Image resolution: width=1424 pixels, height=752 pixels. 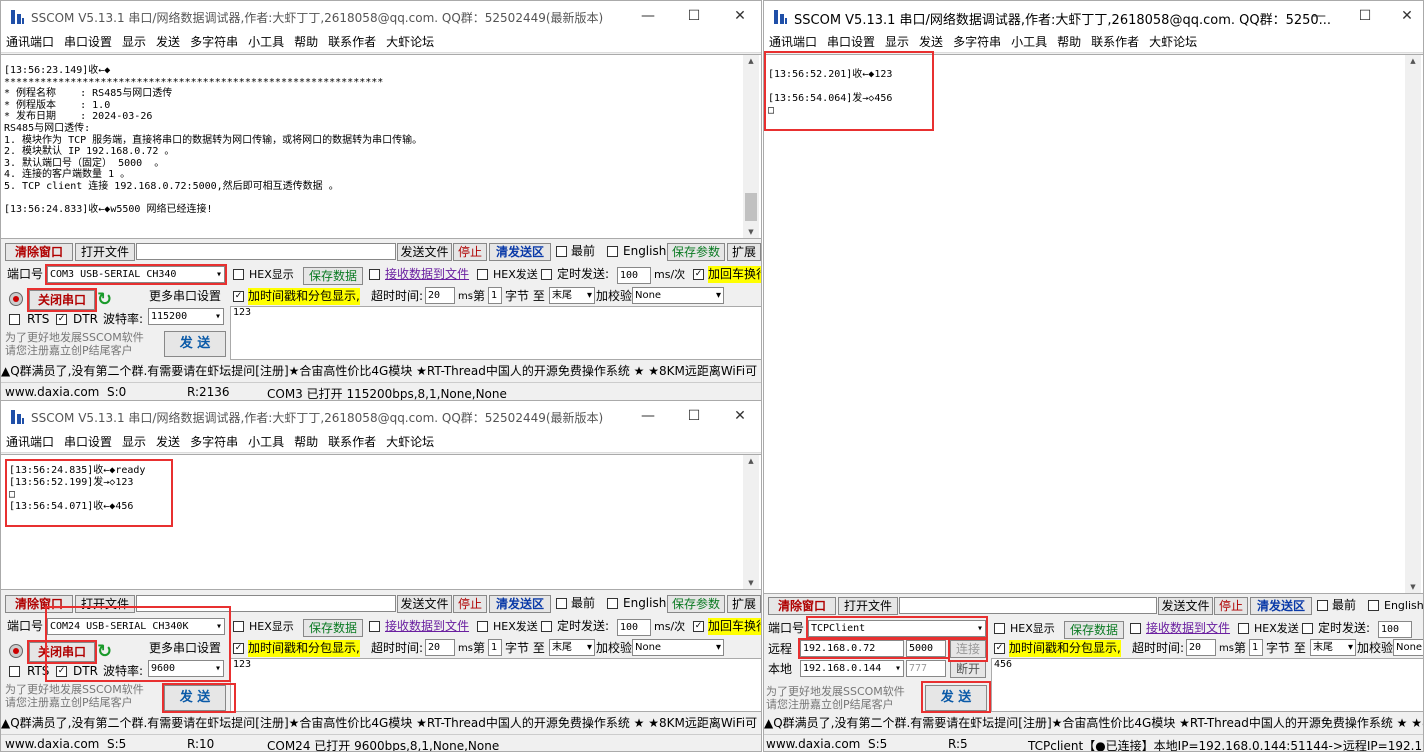 What do you see at coordinates (266, 251) in the screenshot?
I see `file-path-field` at bounding box center [266, 251].